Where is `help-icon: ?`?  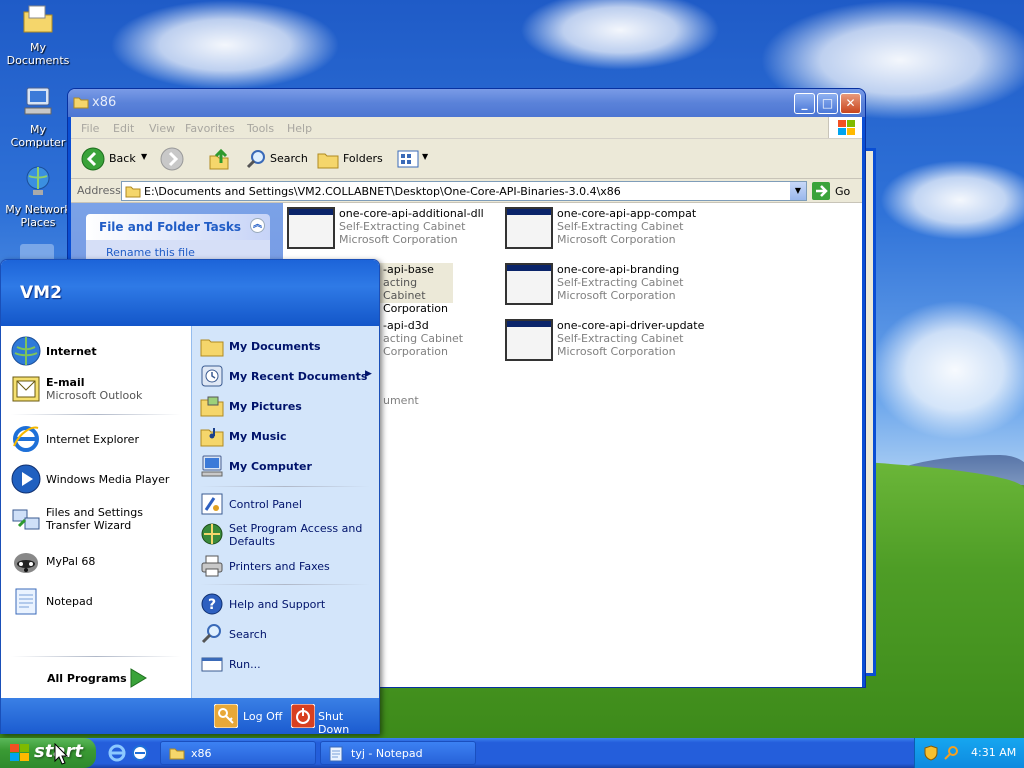 help-icon: ? is located at coordinates (212, 604).